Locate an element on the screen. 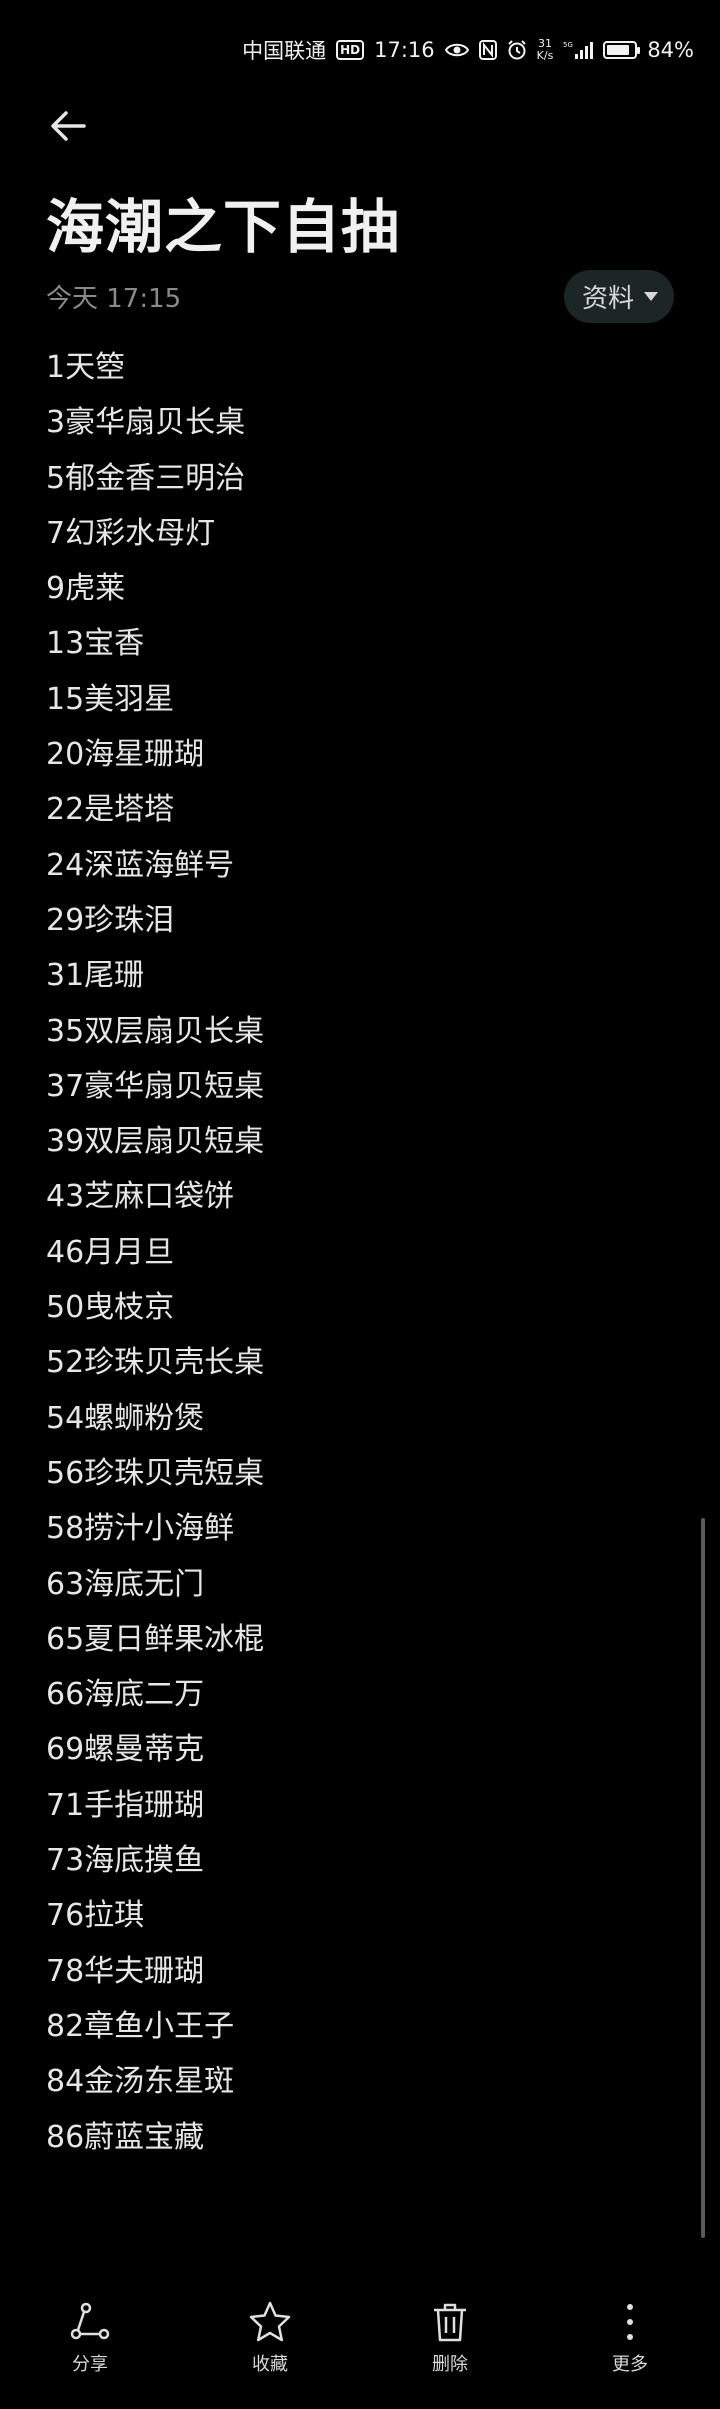 This screenshot has height=2409, width=720. share-label: 分享 is located at coordinates (90, 2364).